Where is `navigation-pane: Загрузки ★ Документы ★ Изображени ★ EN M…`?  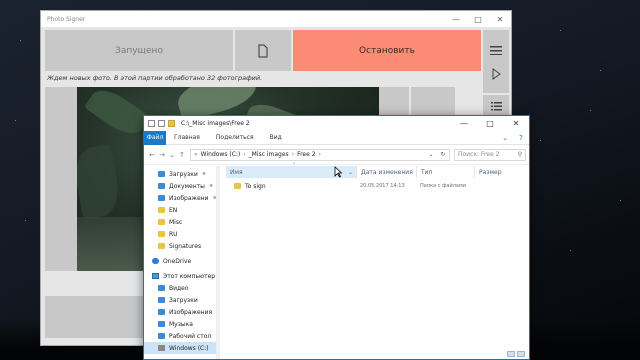 navigation-pane: Загрузки ★ Документы ★ Изображени ★ EN M… is located at coordinates (180, 262).